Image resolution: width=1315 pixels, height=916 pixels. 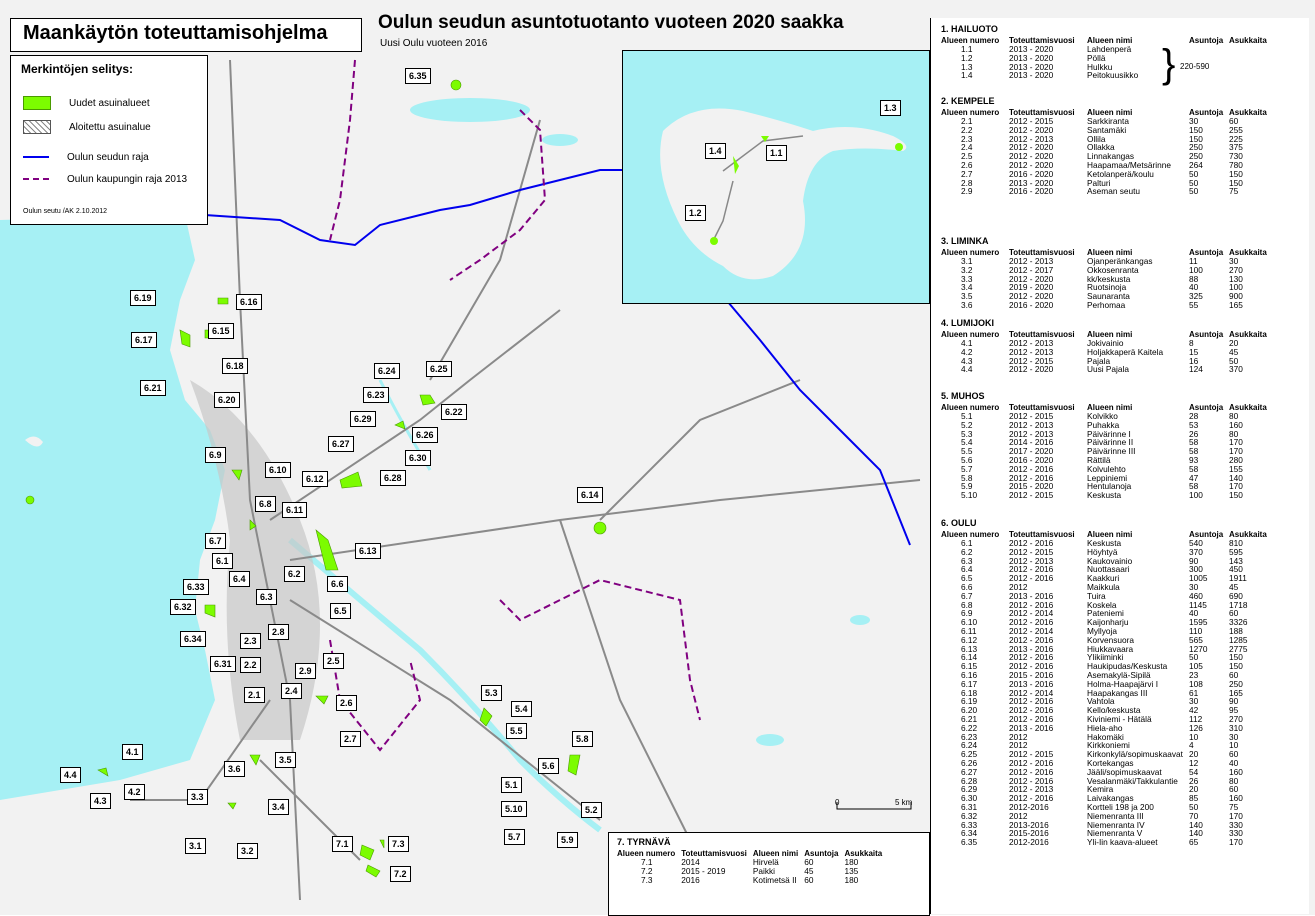 What do you see at coordinates (1194, 304) in the screenshot?
I see `table-cell: 55` at bounding box center [1194, 304].